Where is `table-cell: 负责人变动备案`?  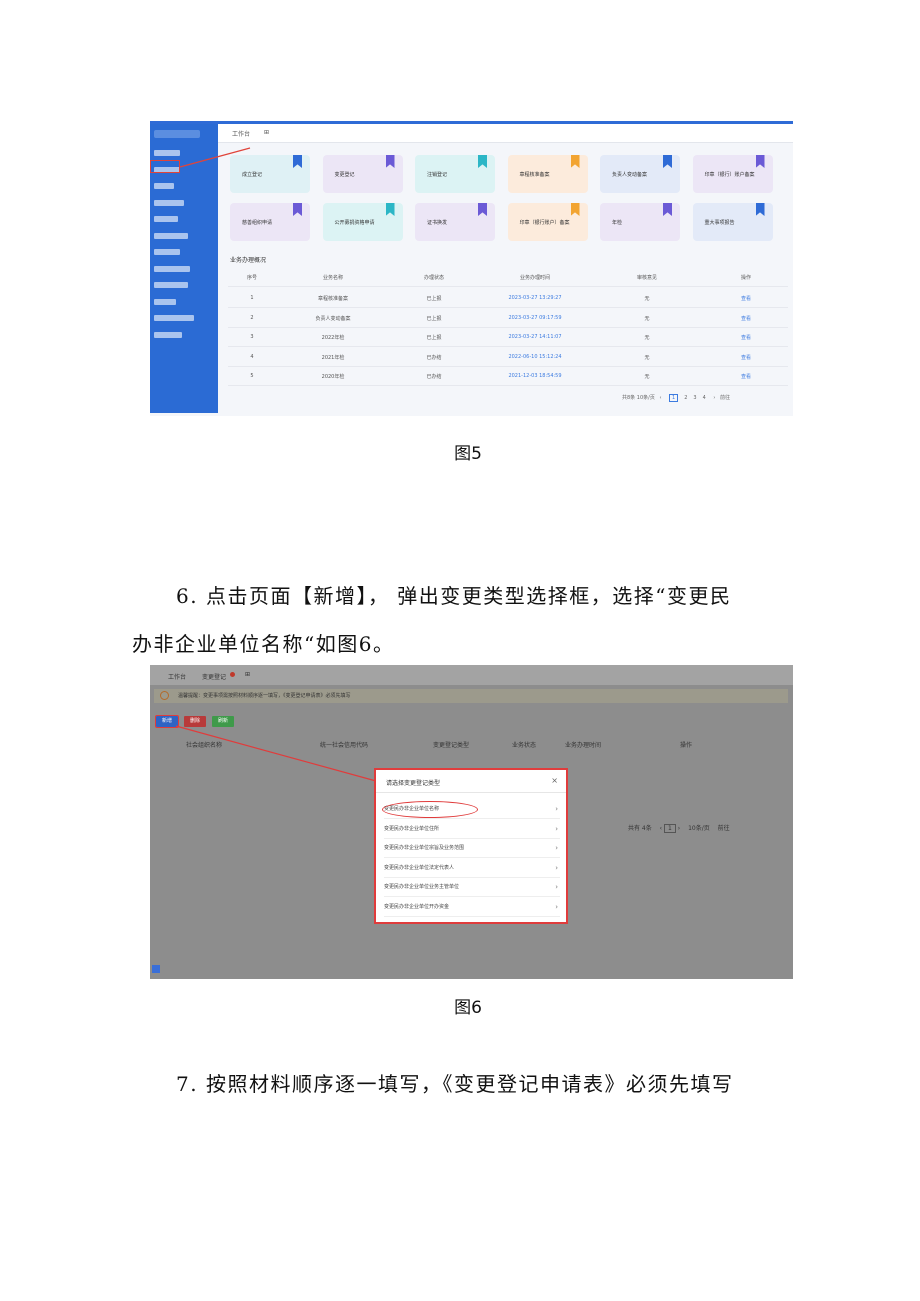
table-cell: 负责人变动备案 is located at coordinates (333, 318).